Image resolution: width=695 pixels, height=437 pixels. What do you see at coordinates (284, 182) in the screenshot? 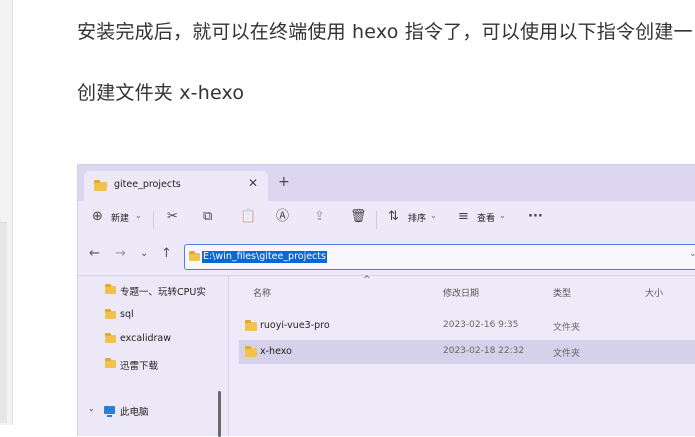
I see `new-tab-button: +` at bounding box center [284, 182].